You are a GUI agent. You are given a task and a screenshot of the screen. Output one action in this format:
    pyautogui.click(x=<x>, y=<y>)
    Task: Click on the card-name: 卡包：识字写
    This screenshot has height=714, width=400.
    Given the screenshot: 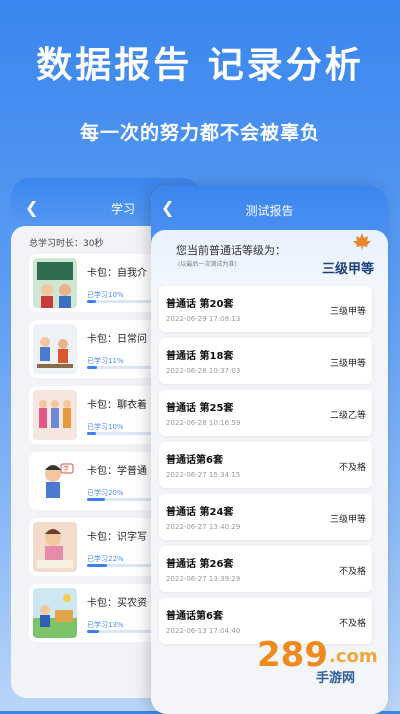 What is the action you would take?
    pyautogui.click(x=117, y=537)
    